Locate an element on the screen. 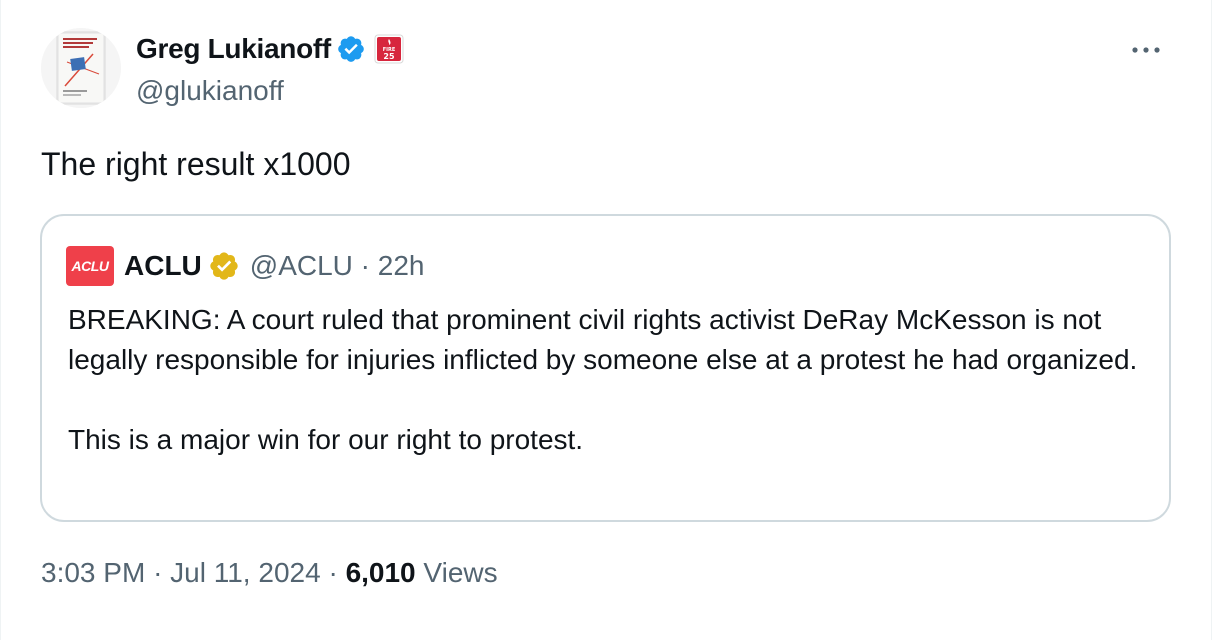 The height and width of the screenshot is (640, 1214). verified-badge-icon is located at coordinates (351, 49).